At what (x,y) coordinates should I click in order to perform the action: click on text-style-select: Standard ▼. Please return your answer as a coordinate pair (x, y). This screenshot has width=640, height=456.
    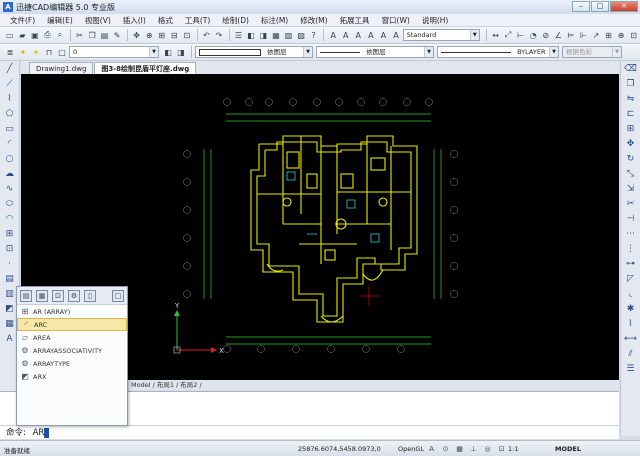
    Looking at the image, I should click on (441, 35).